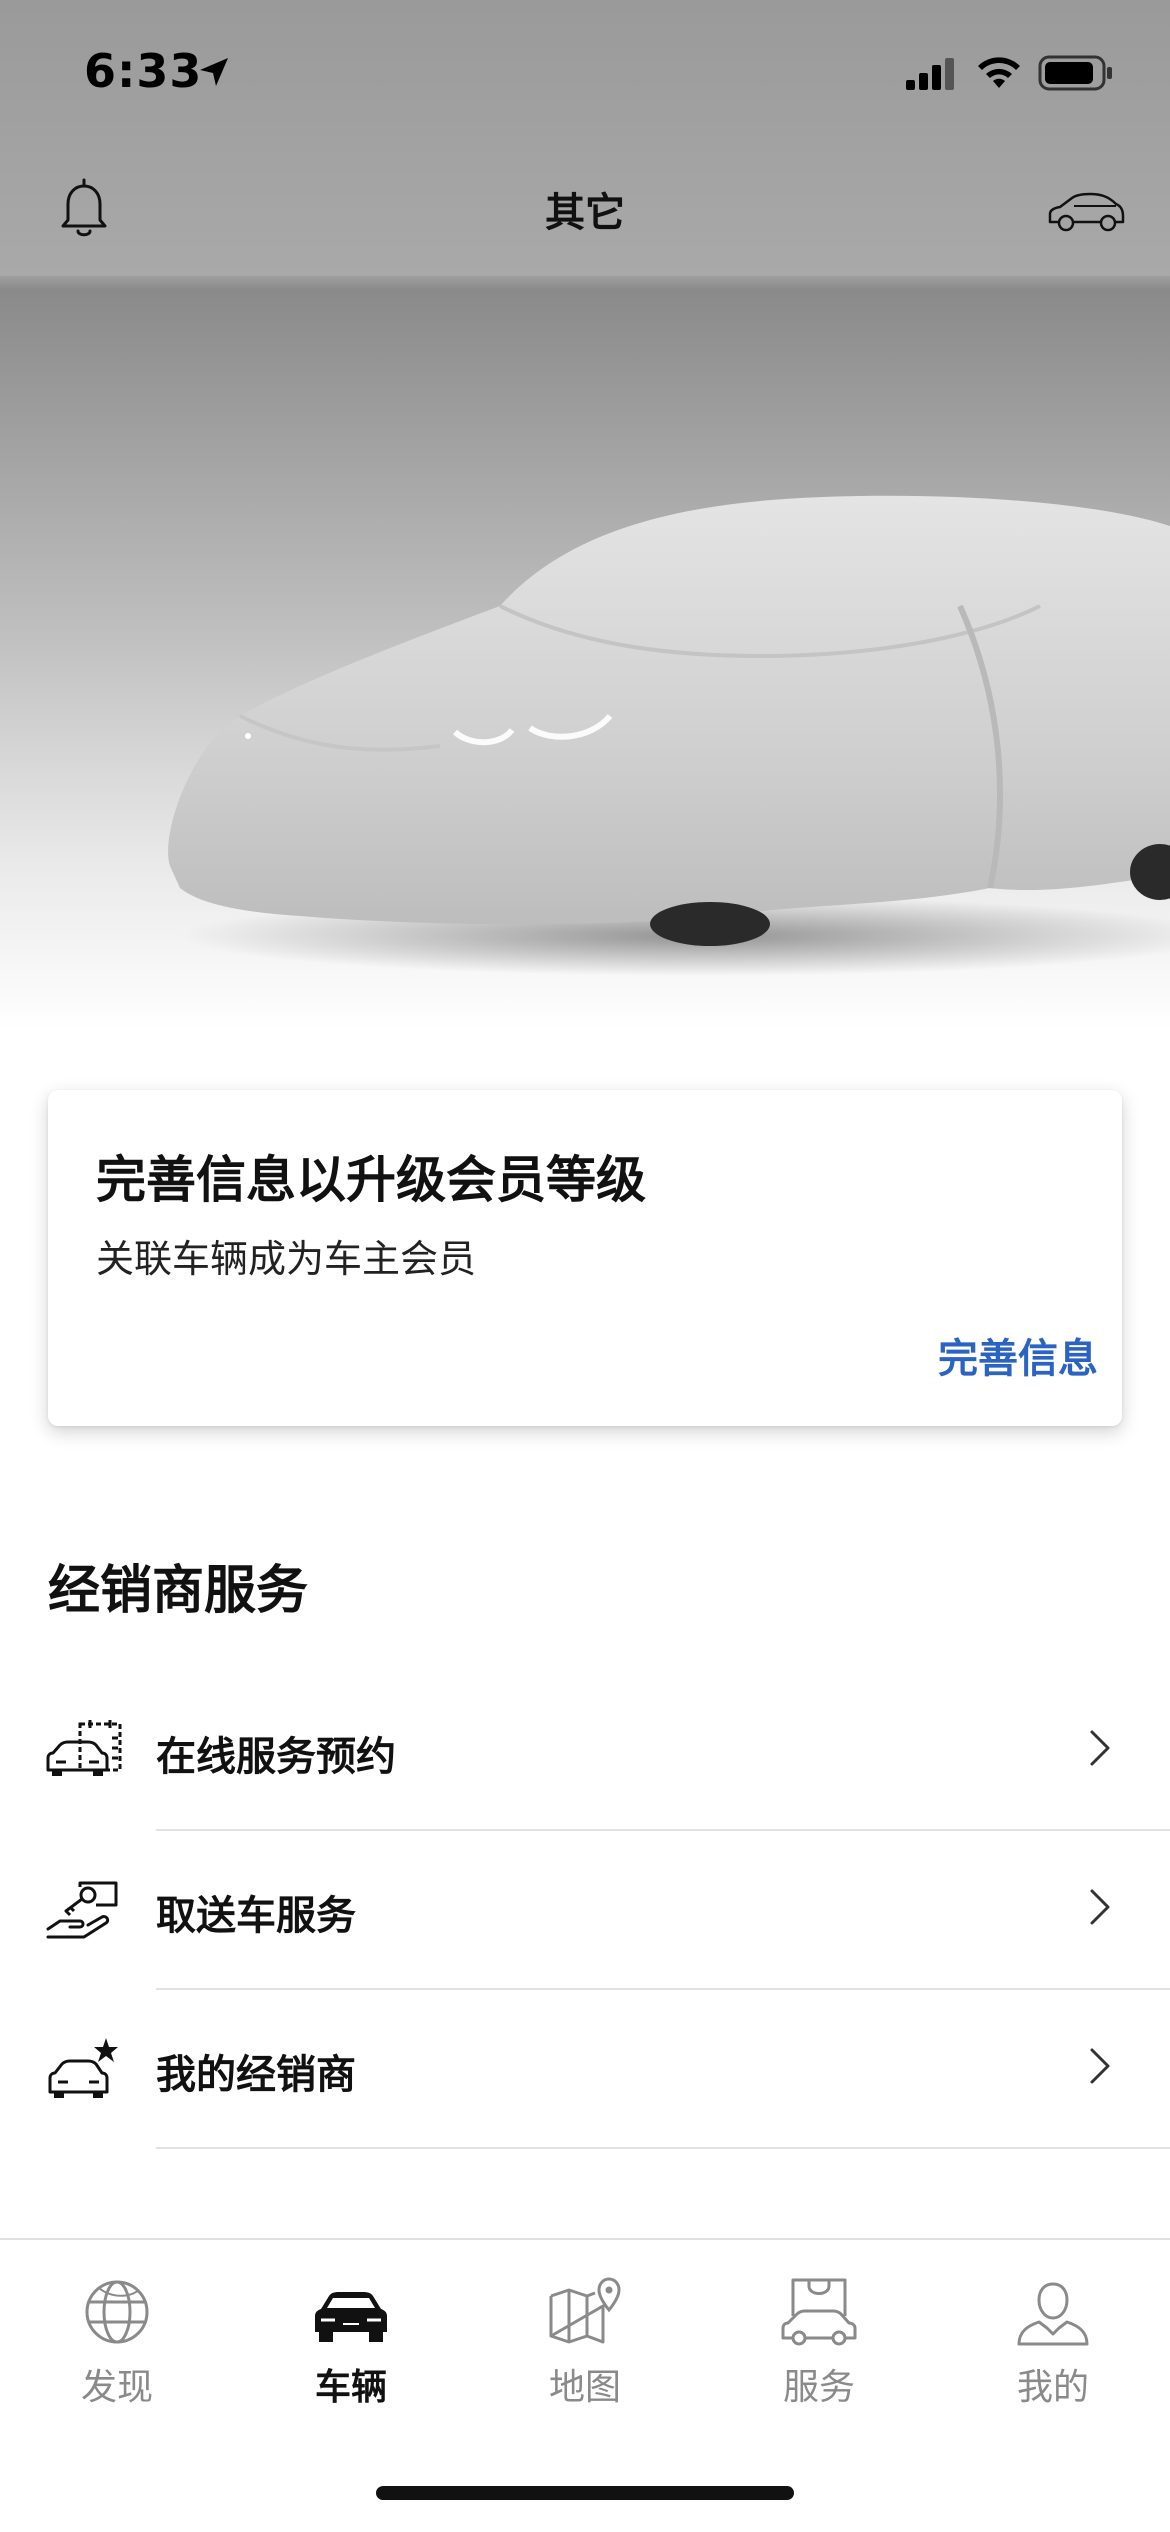 The width and height of the screenshot is (1170, 2532). What do you see at coordinates (584, 2387) in the screenshot?
I see `tab-label: 地图` at bounding box center [584, 2387].